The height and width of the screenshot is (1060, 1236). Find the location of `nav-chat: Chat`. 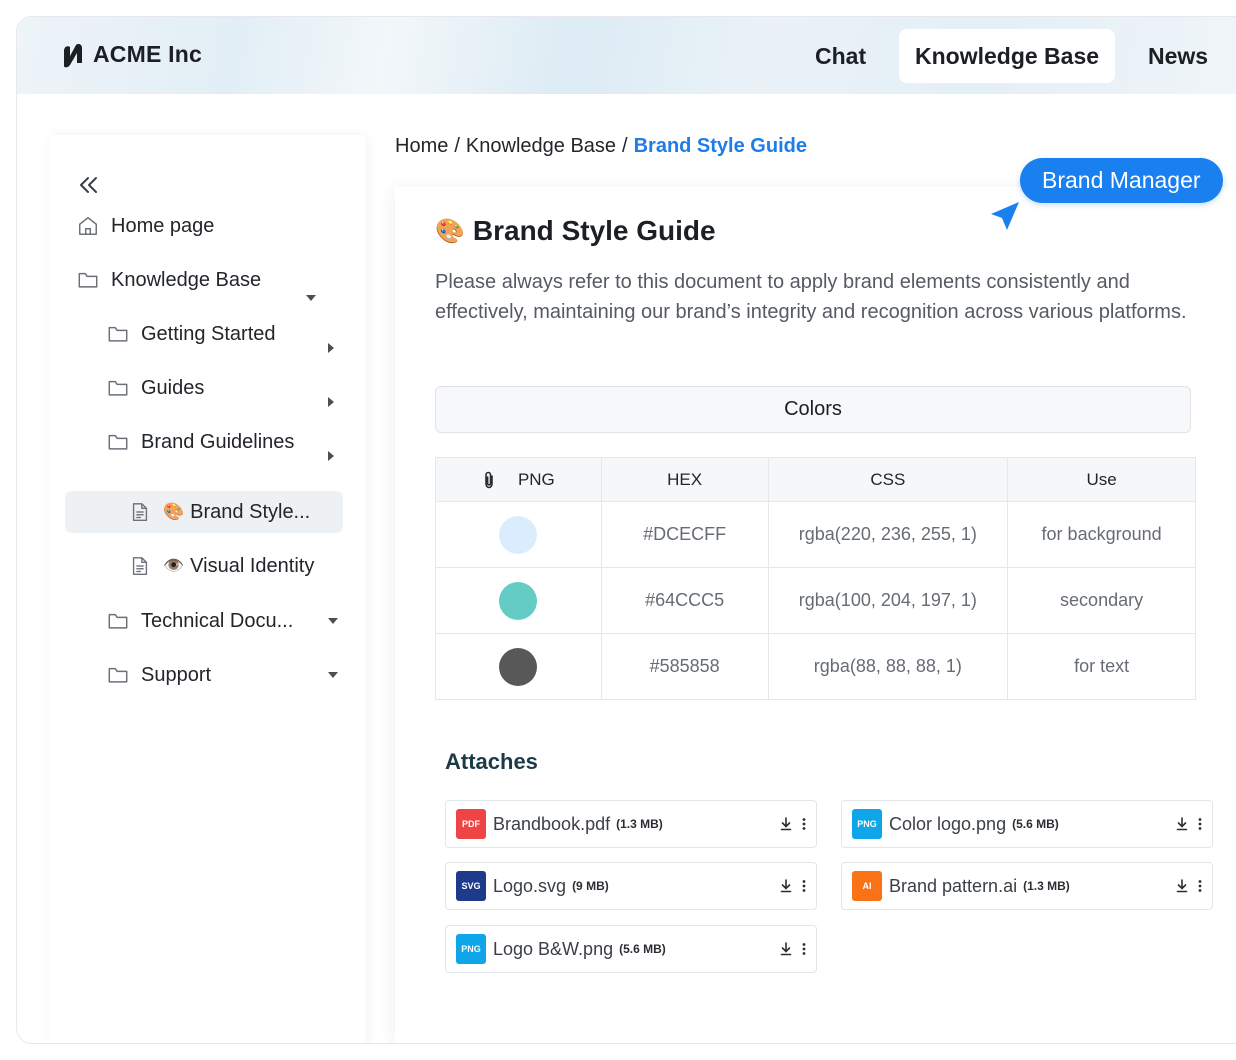

nav-chat: Chat is located at coordinates (840, 56).